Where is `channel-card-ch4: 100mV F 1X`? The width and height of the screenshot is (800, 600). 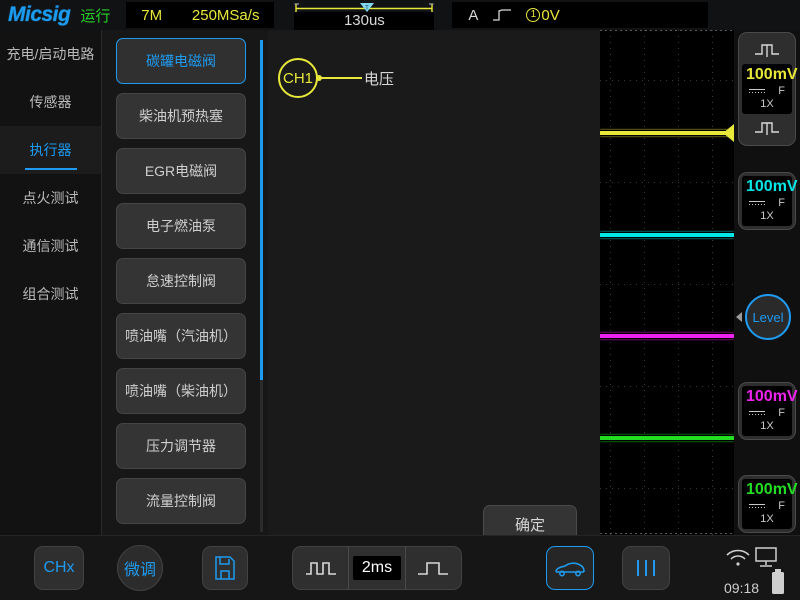
channel-card-ch4: 100mV F 1X is located at coordinates (768, 504).